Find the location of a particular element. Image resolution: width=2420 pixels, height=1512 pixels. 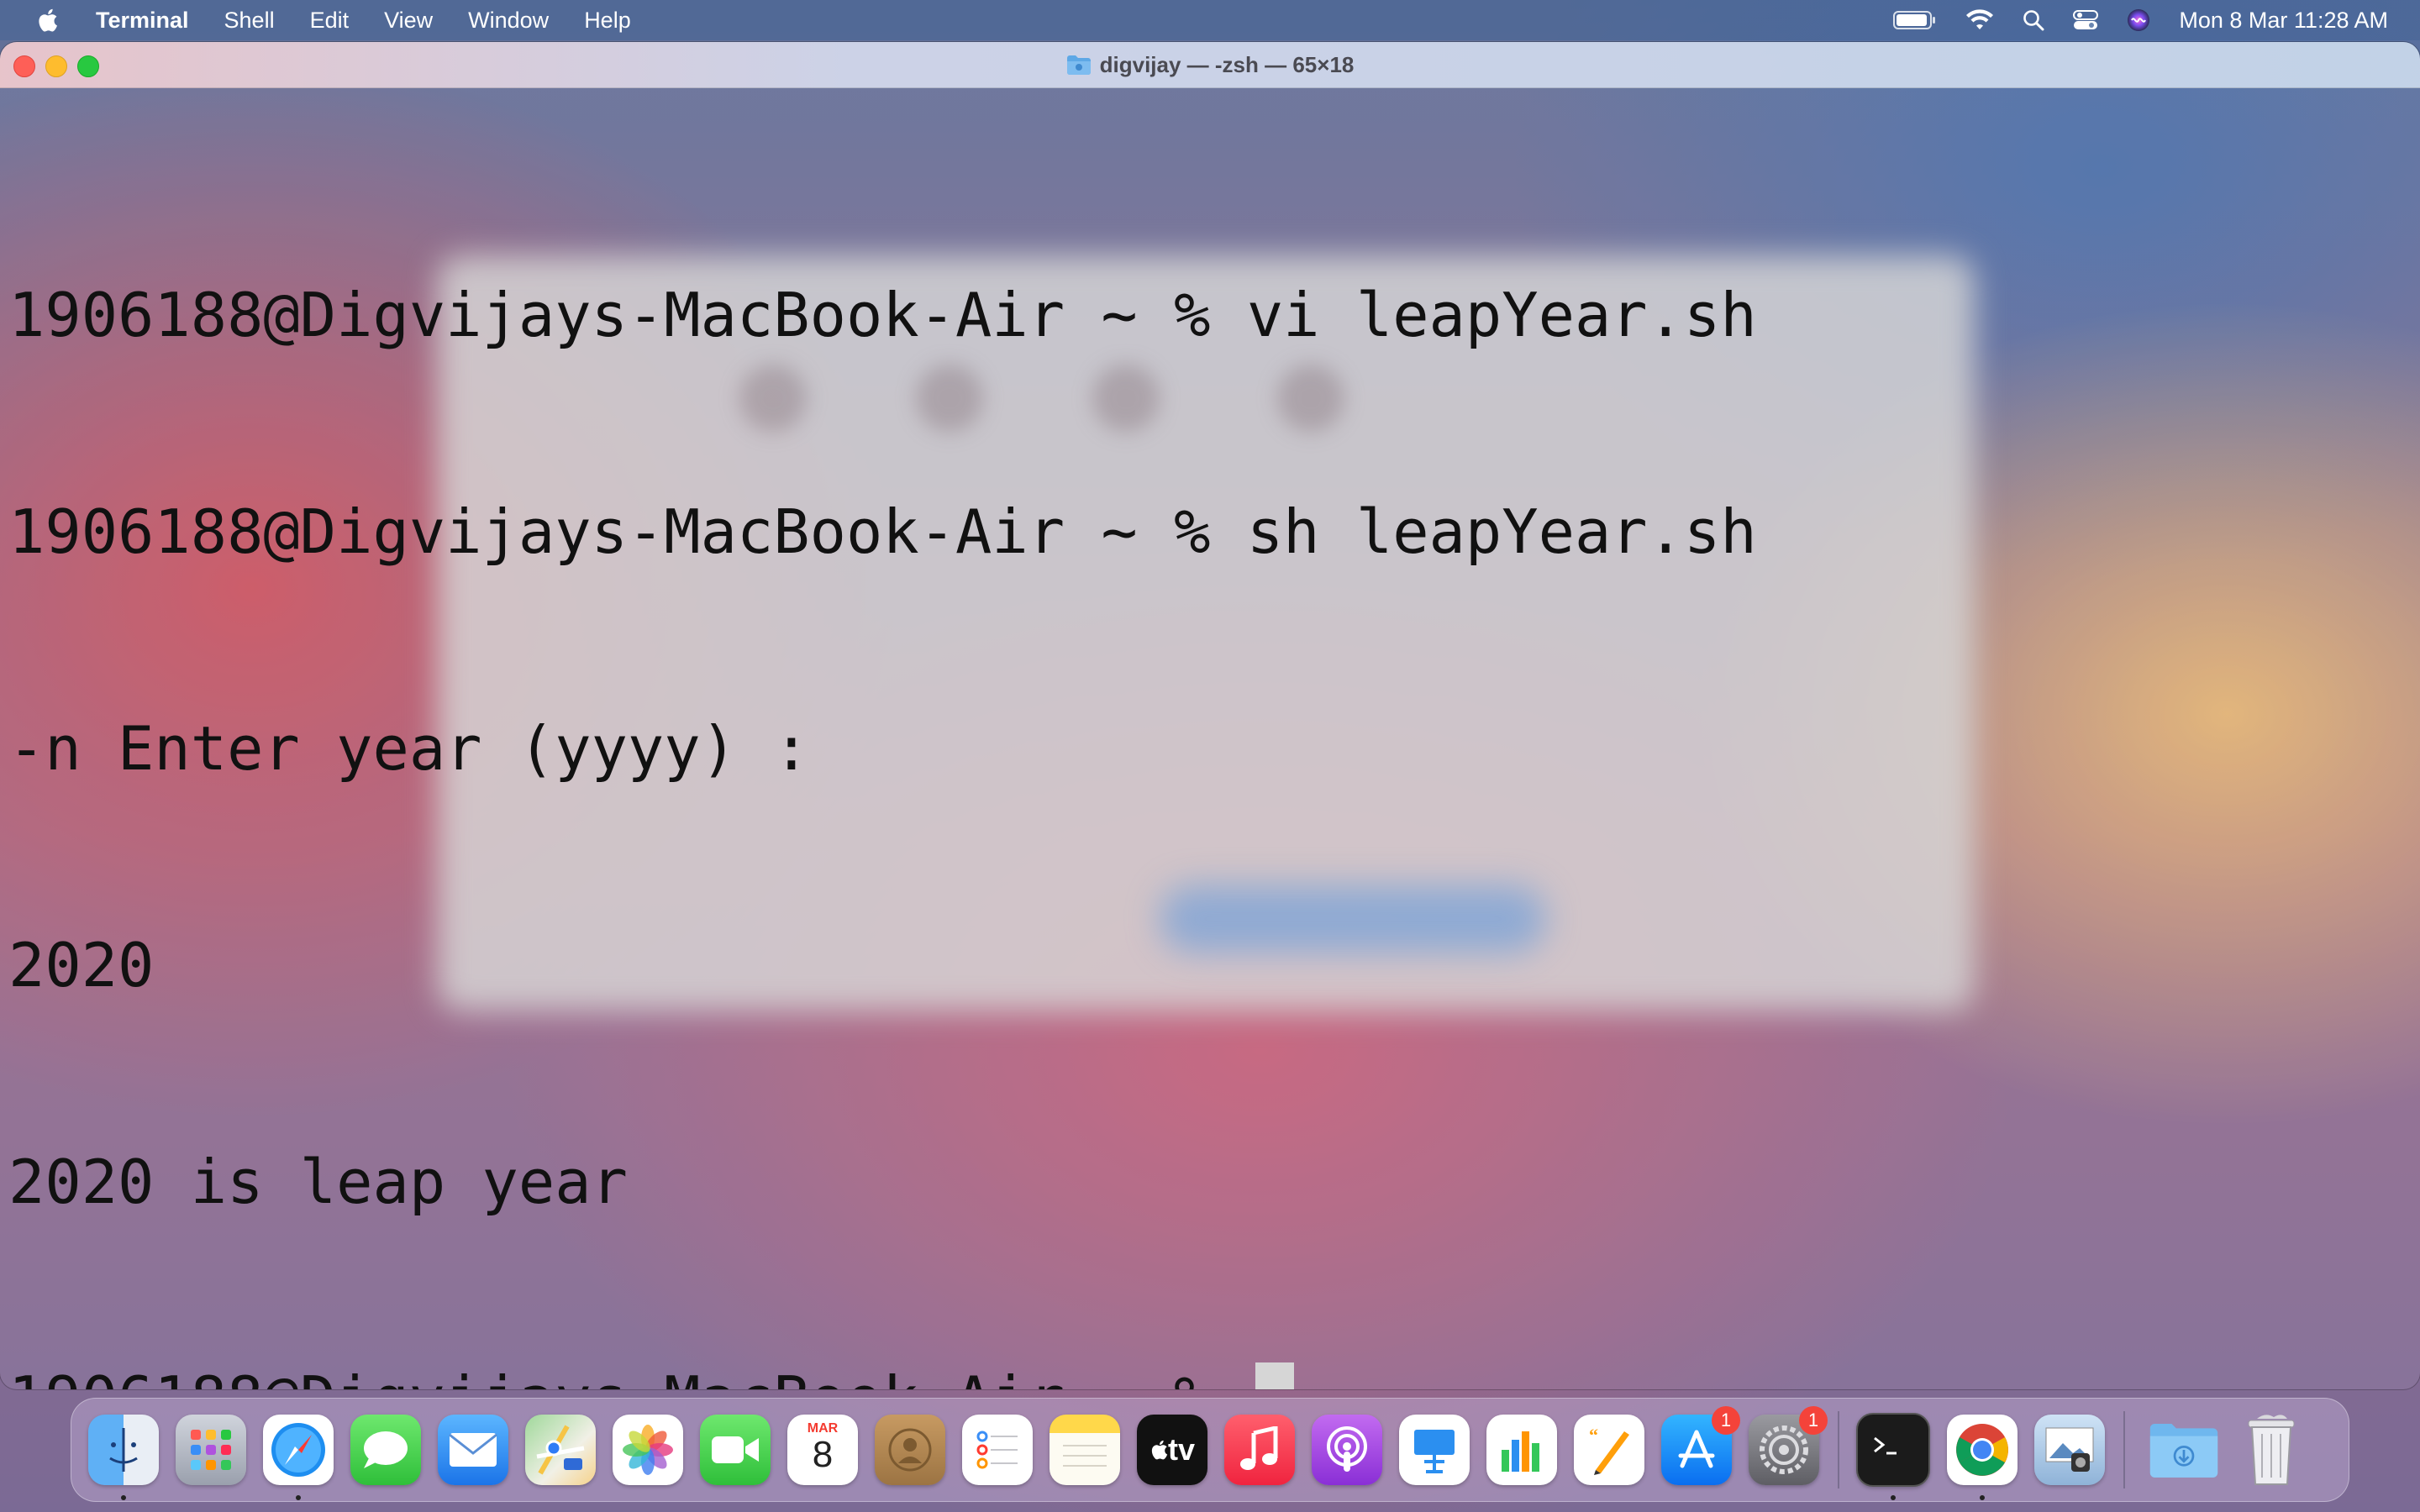

siri-icon is located at coordinates (2139, 20).